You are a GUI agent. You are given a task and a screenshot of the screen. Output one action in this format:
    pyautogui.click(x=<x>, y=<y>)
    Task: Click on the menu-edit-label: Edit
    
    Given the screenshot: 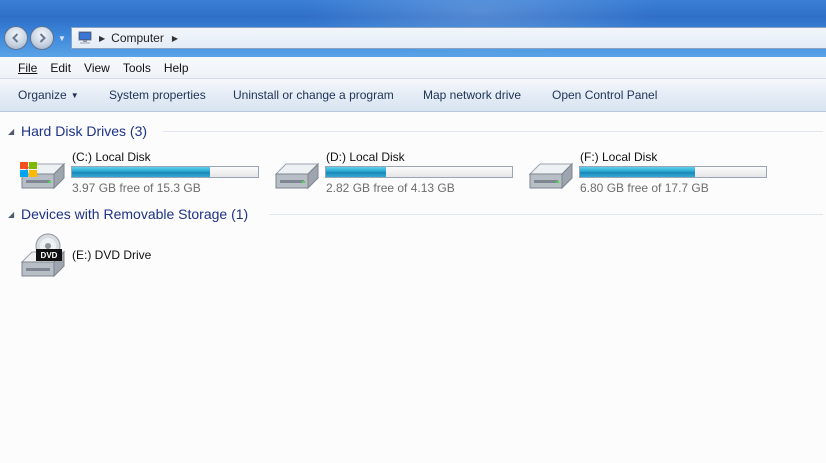 What is the action you would take?
    pyautogui.click(x=61, y=67)
    